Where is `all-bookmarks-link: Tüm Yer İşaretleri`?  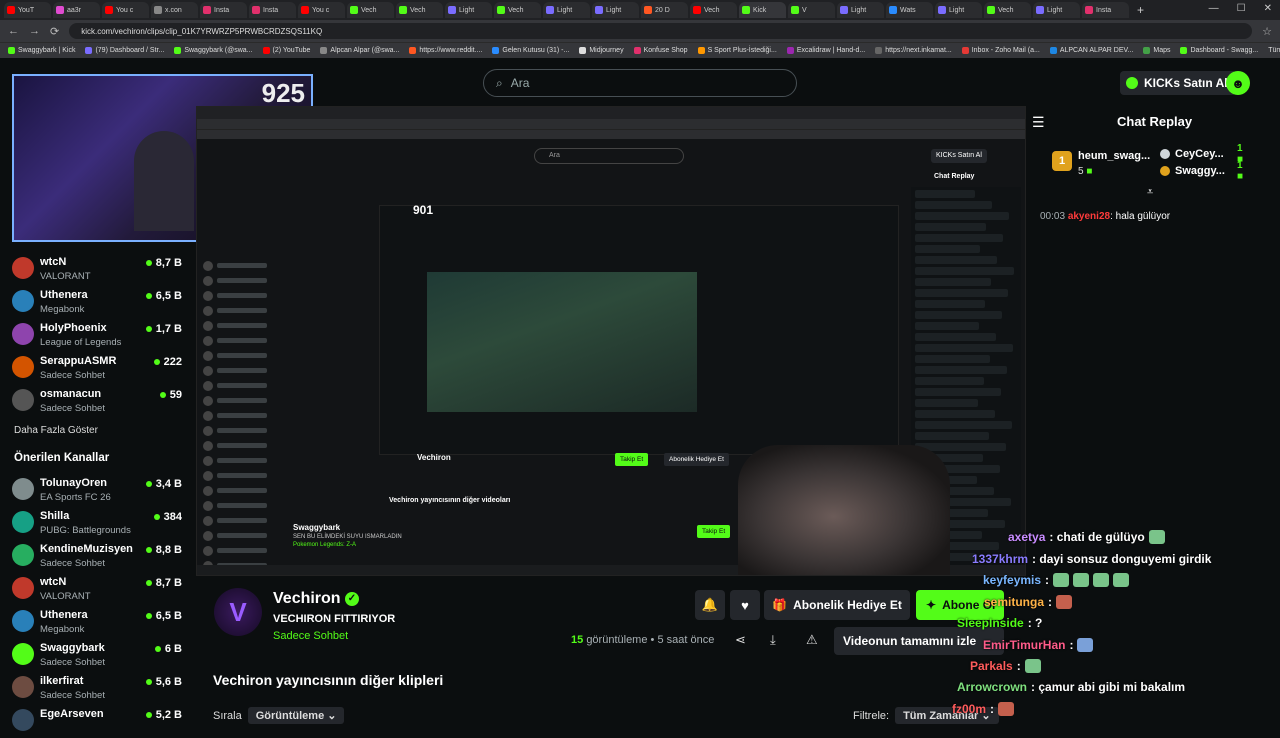 all-bookmarks-link: Tüm Yer İşaretleri is located at coordinates (1274, 50).